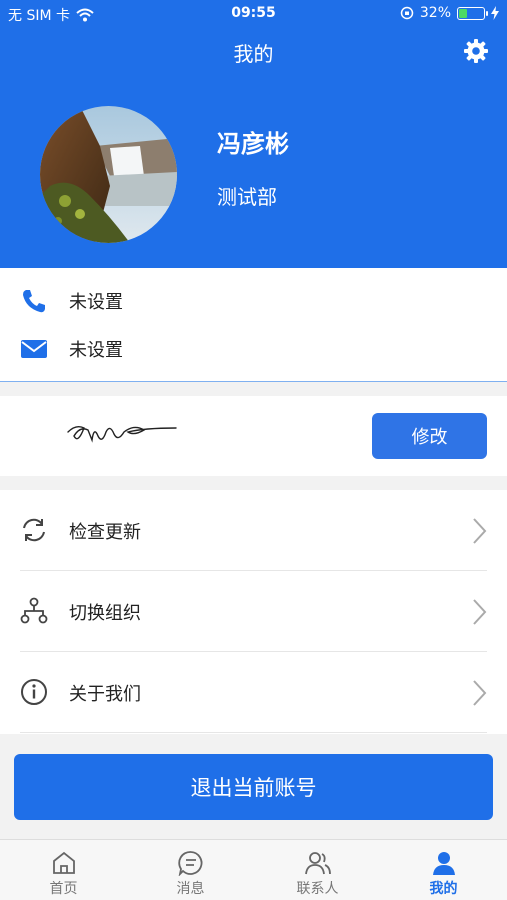  What do you see at coordinates (34, 301) in the screenshot?
I see `phone-icon` at bounding box center [34, 301].